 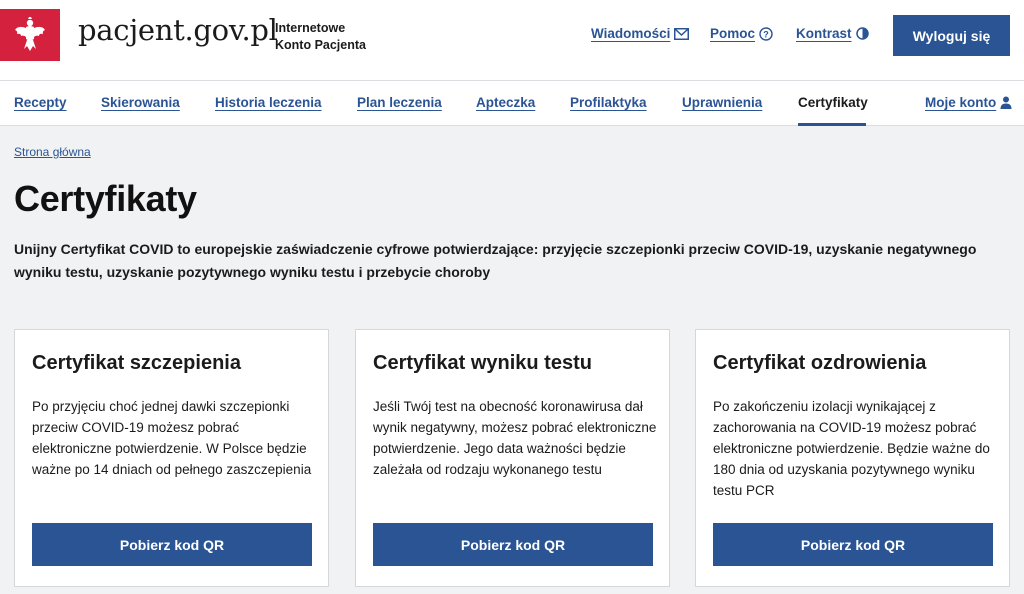 I want to click on user-icon, so click(x=1006, y=102).